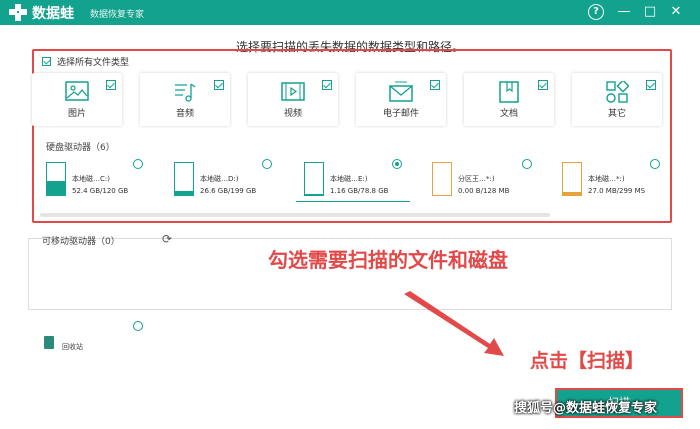 This screenshot has height=429, width=700. I want to click on annotation-click-hint: 点击【扫描】, so click(587, 361).